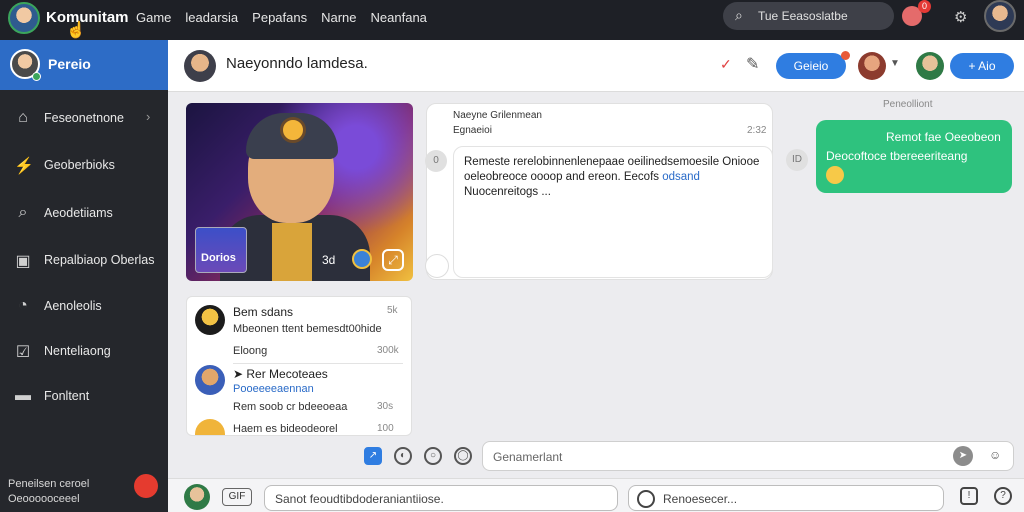 The width and height of the screenshot is (1024, 512). What do you see at coordinates (287, 374) in the screenshot?
I see `comment-name-text: Rer Mecoteaes` at bounding box center [287, 374].